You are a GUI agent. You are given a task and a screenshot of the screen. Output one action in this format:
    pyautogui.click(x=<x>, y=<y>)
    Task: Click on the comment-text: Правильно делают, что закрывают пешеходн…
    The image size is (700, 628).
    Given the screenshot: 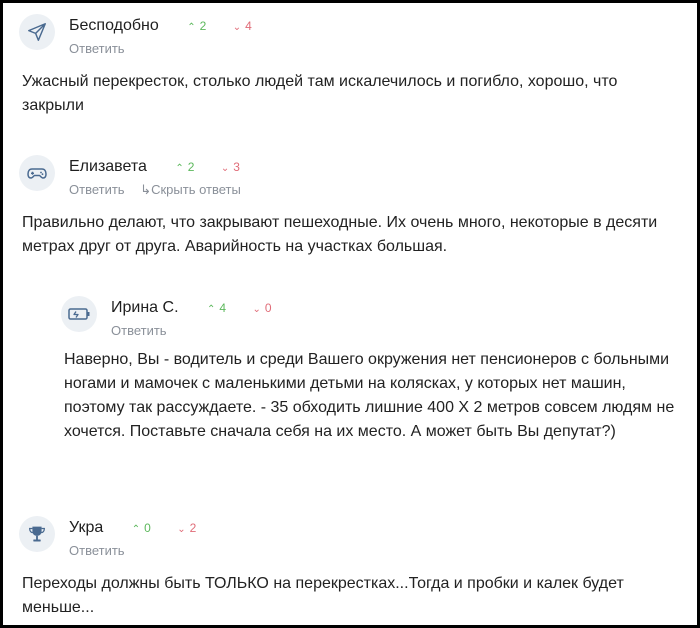 What is the action you would take?
    pyautogui.click(x=340, y=234)
    